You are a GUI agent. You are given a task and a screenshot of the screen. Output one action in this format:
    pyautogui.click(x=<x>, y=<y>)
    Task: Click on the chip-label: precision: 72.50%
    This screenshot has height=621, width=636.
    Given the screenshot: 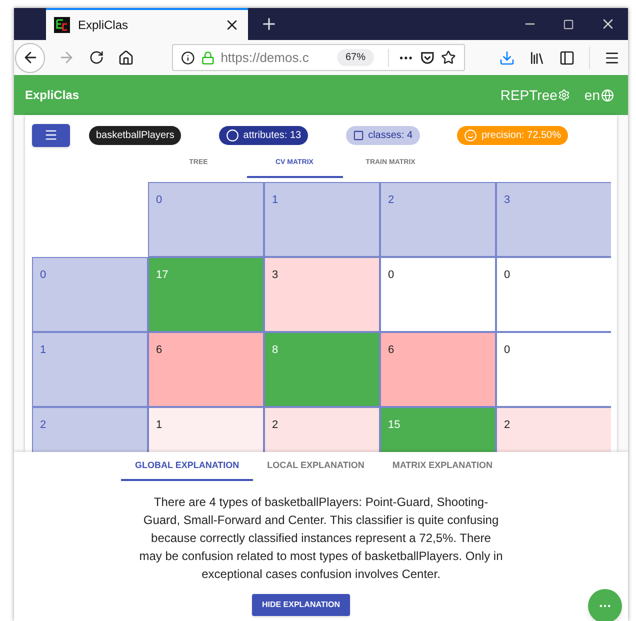 What is the action you would take?
    pyautogui.click(x=521, y=135)
    